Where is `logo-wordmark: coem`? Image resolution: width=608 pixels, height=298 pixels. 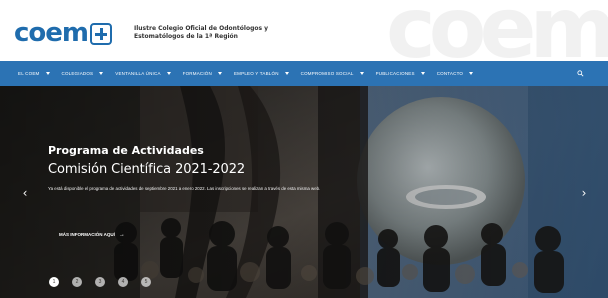 logo-wordmark: coem is located at coordinates (51, 33).